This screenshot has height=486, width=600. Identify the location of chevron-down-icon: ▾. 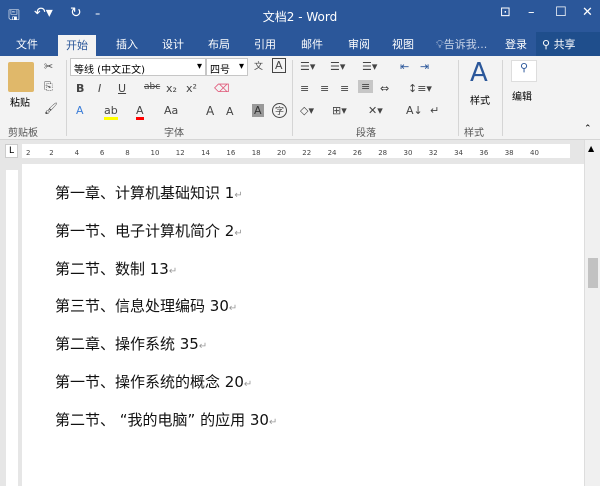
(241, 66).